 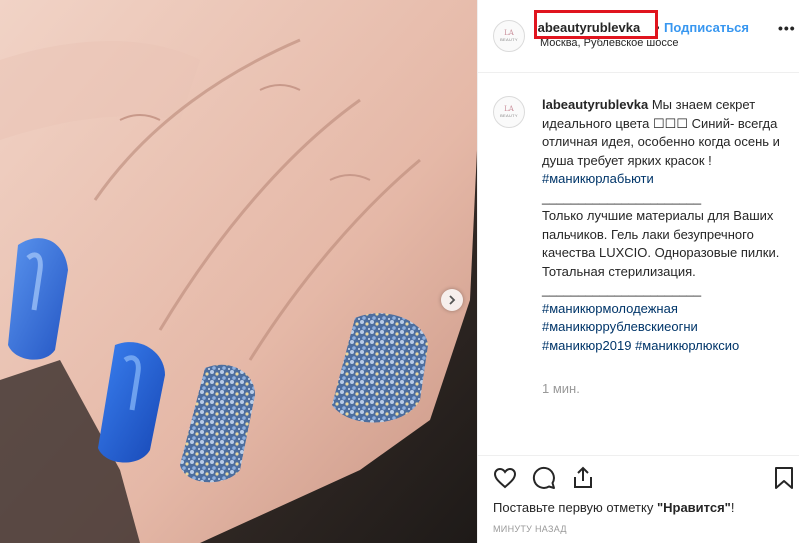 What do you see at coordinates (784, 478) in the screenshot?
I see `bookmark-icon` at bounding box center [784, 478].